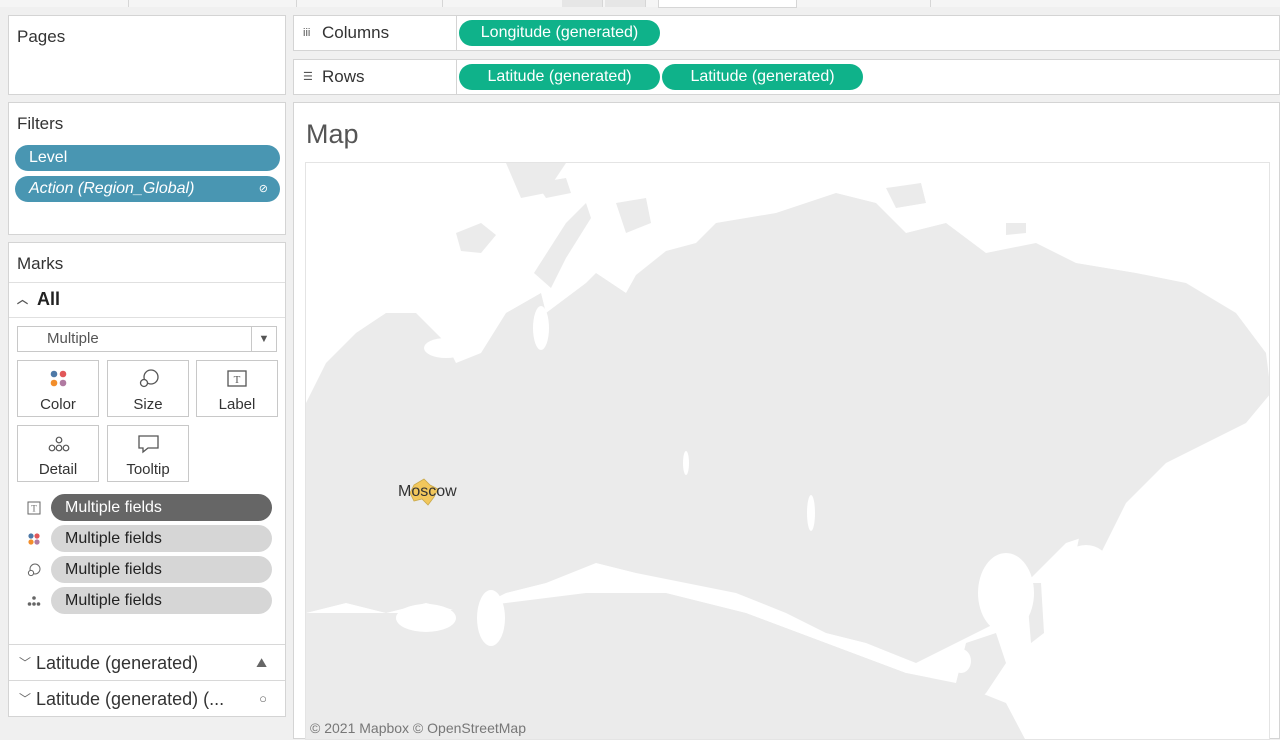 This screenshot has height=740, width=1280. What do you see at coordinates (48, 157) in the screenshot?
I see `filter-pill-label: Level` at bounding box center [48, 157].